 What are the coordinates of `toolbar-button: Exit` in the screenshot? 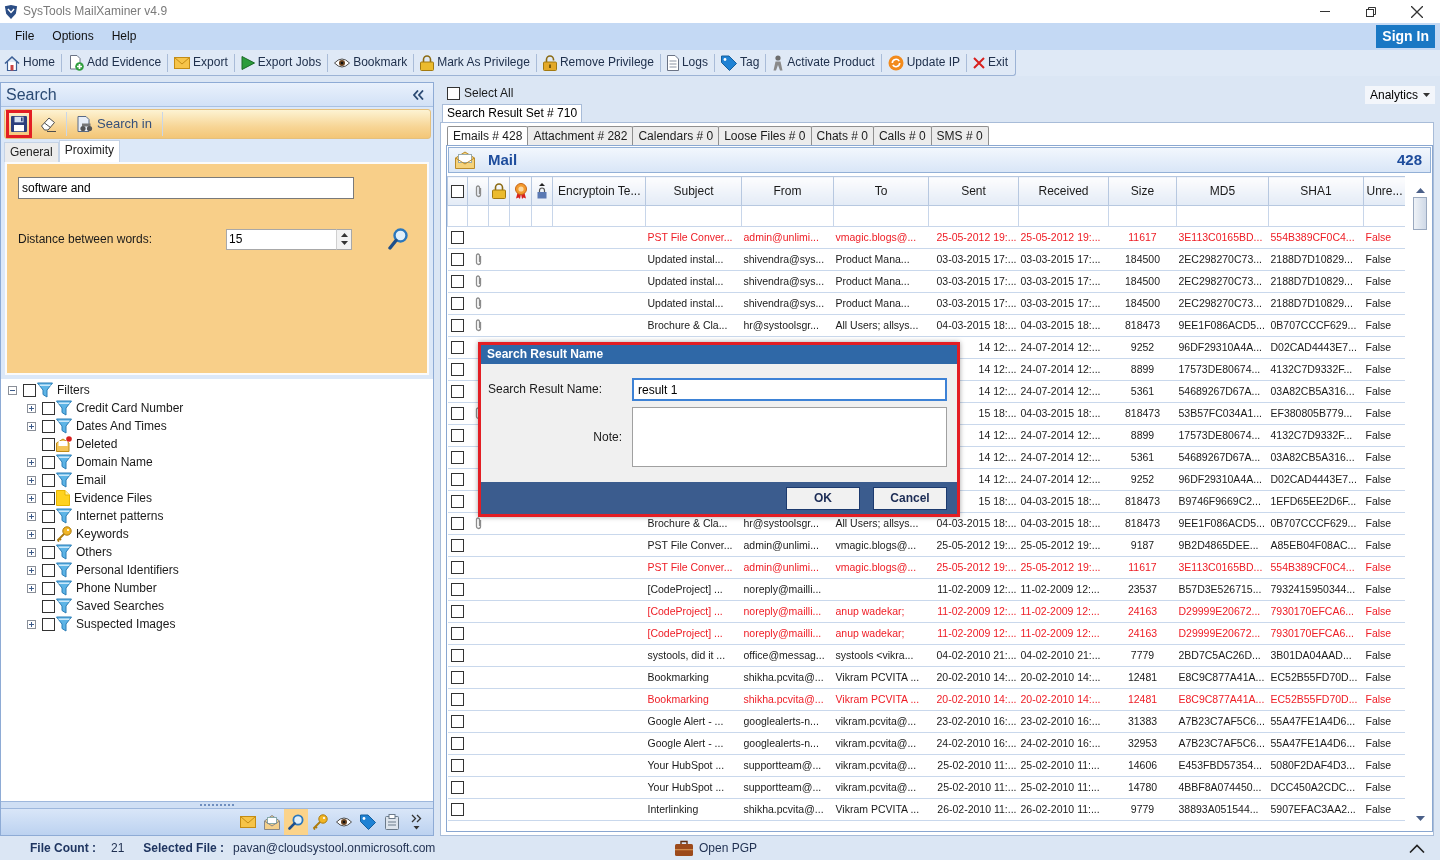 It's located at (991, 62).